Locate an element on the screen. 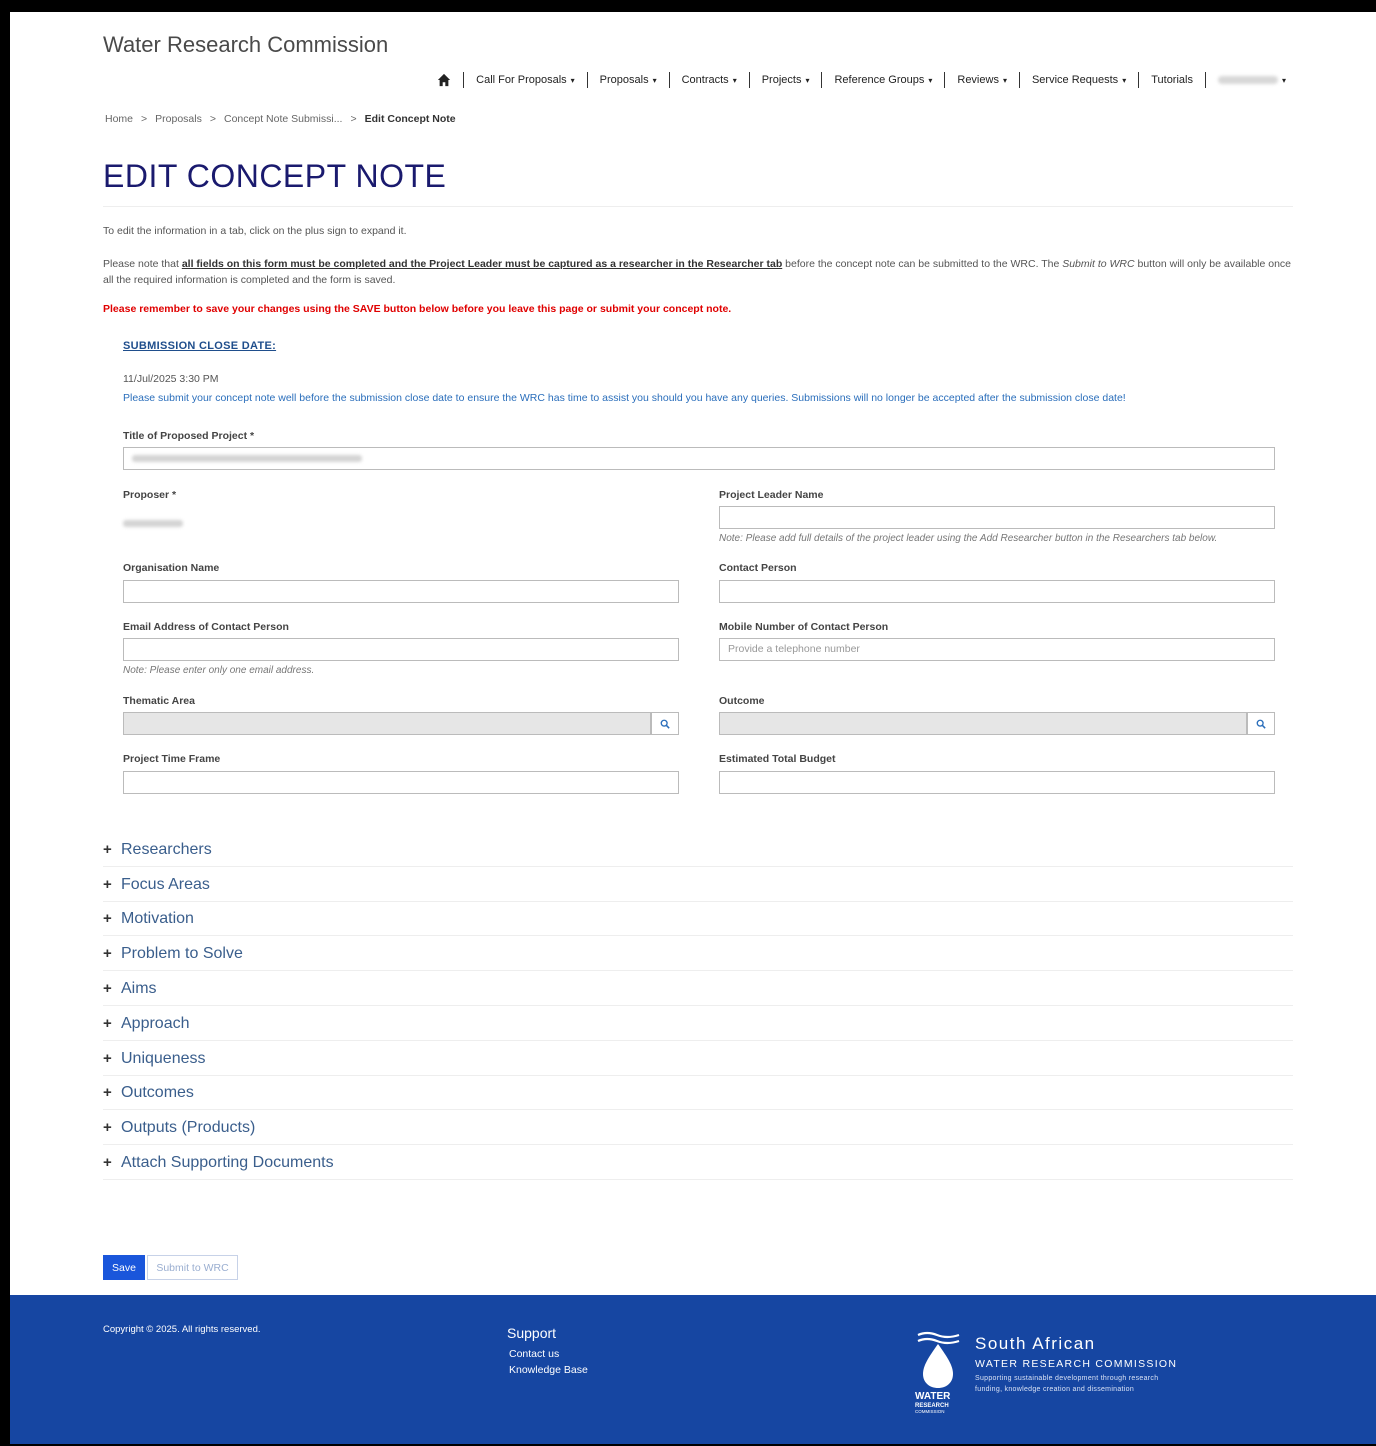 This screenshot has height=1446, width=1376. nav-call-for-proposals: Call For Proposals ▾ is located at coordinates (525, 80).